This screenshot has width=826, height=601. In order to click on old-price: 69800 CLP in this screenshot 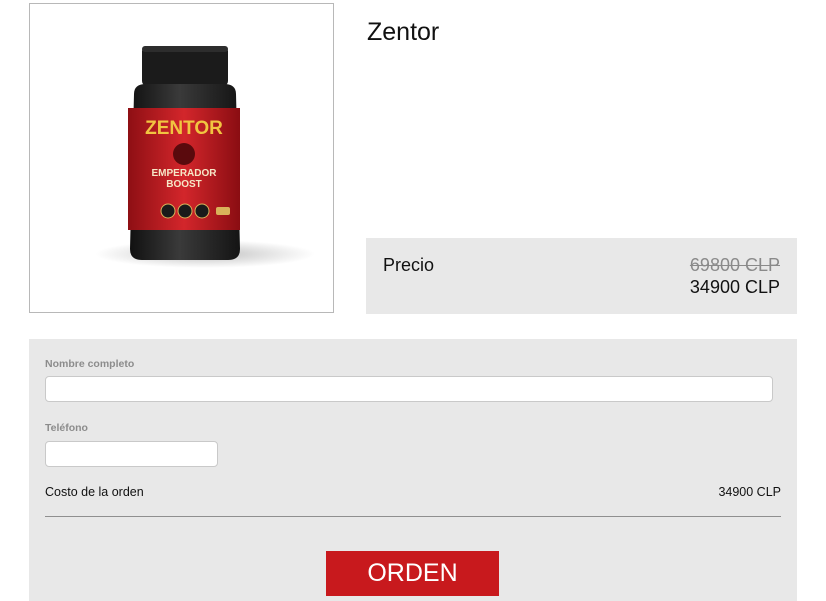, I will do `click(734, 265)`.